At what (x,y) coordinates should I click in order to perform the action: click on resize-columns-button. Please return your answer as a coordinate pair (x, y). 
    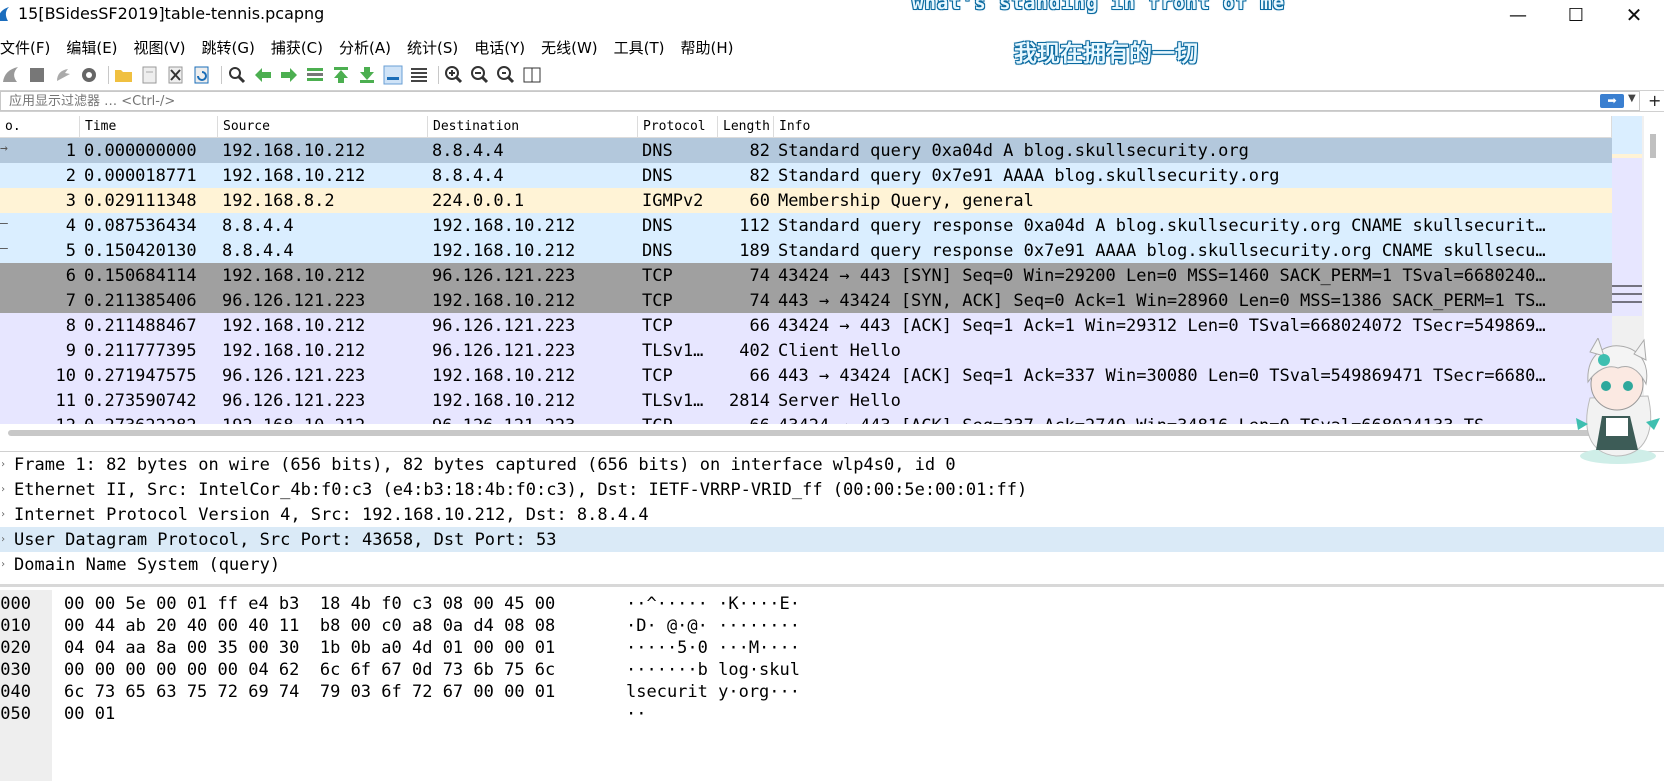
    Looking at the image, I should click on (532, 75).